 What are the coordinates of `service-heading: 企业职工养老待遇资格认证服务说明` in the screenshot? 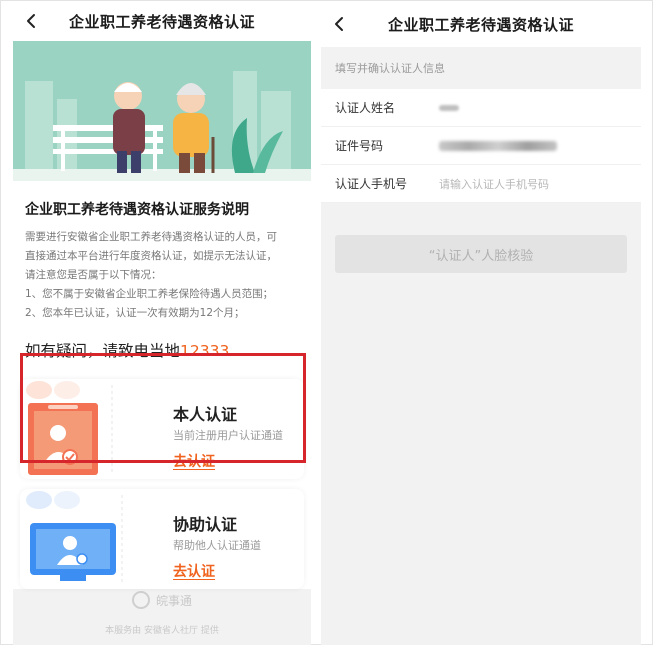 It's located at (137, 210).